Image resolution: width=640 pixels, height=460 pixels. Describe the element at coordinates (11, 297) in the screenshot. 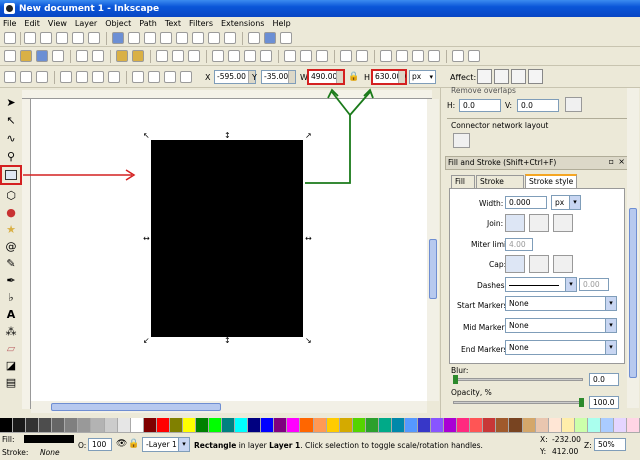

I see `calligraphy-tool-icon: ♭` at that location.